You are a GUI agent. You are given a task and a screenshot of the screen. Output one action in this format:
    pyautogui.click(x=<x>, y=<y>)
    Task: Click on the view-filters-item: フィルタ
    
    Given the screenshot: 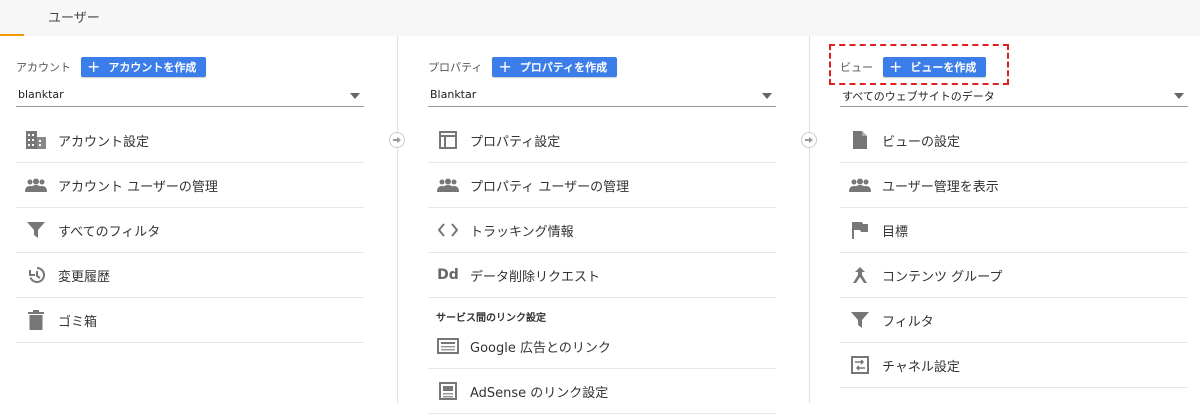 What is the action you would take?
    pyautogui.click(x=1014, y=320)
    